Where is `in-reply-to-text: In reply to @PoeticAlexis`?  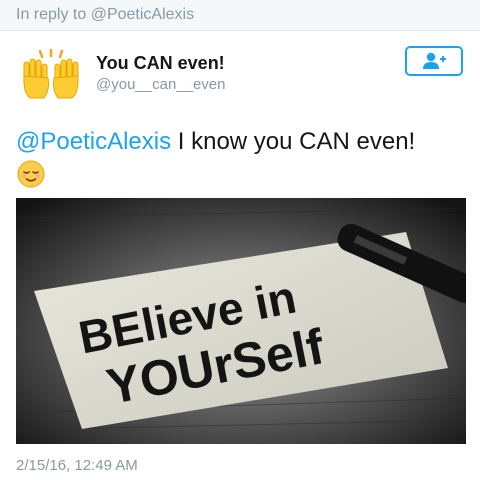
in-reply-to-text: In reply to @PoeticAlexis is located at coordinates (105, 15).